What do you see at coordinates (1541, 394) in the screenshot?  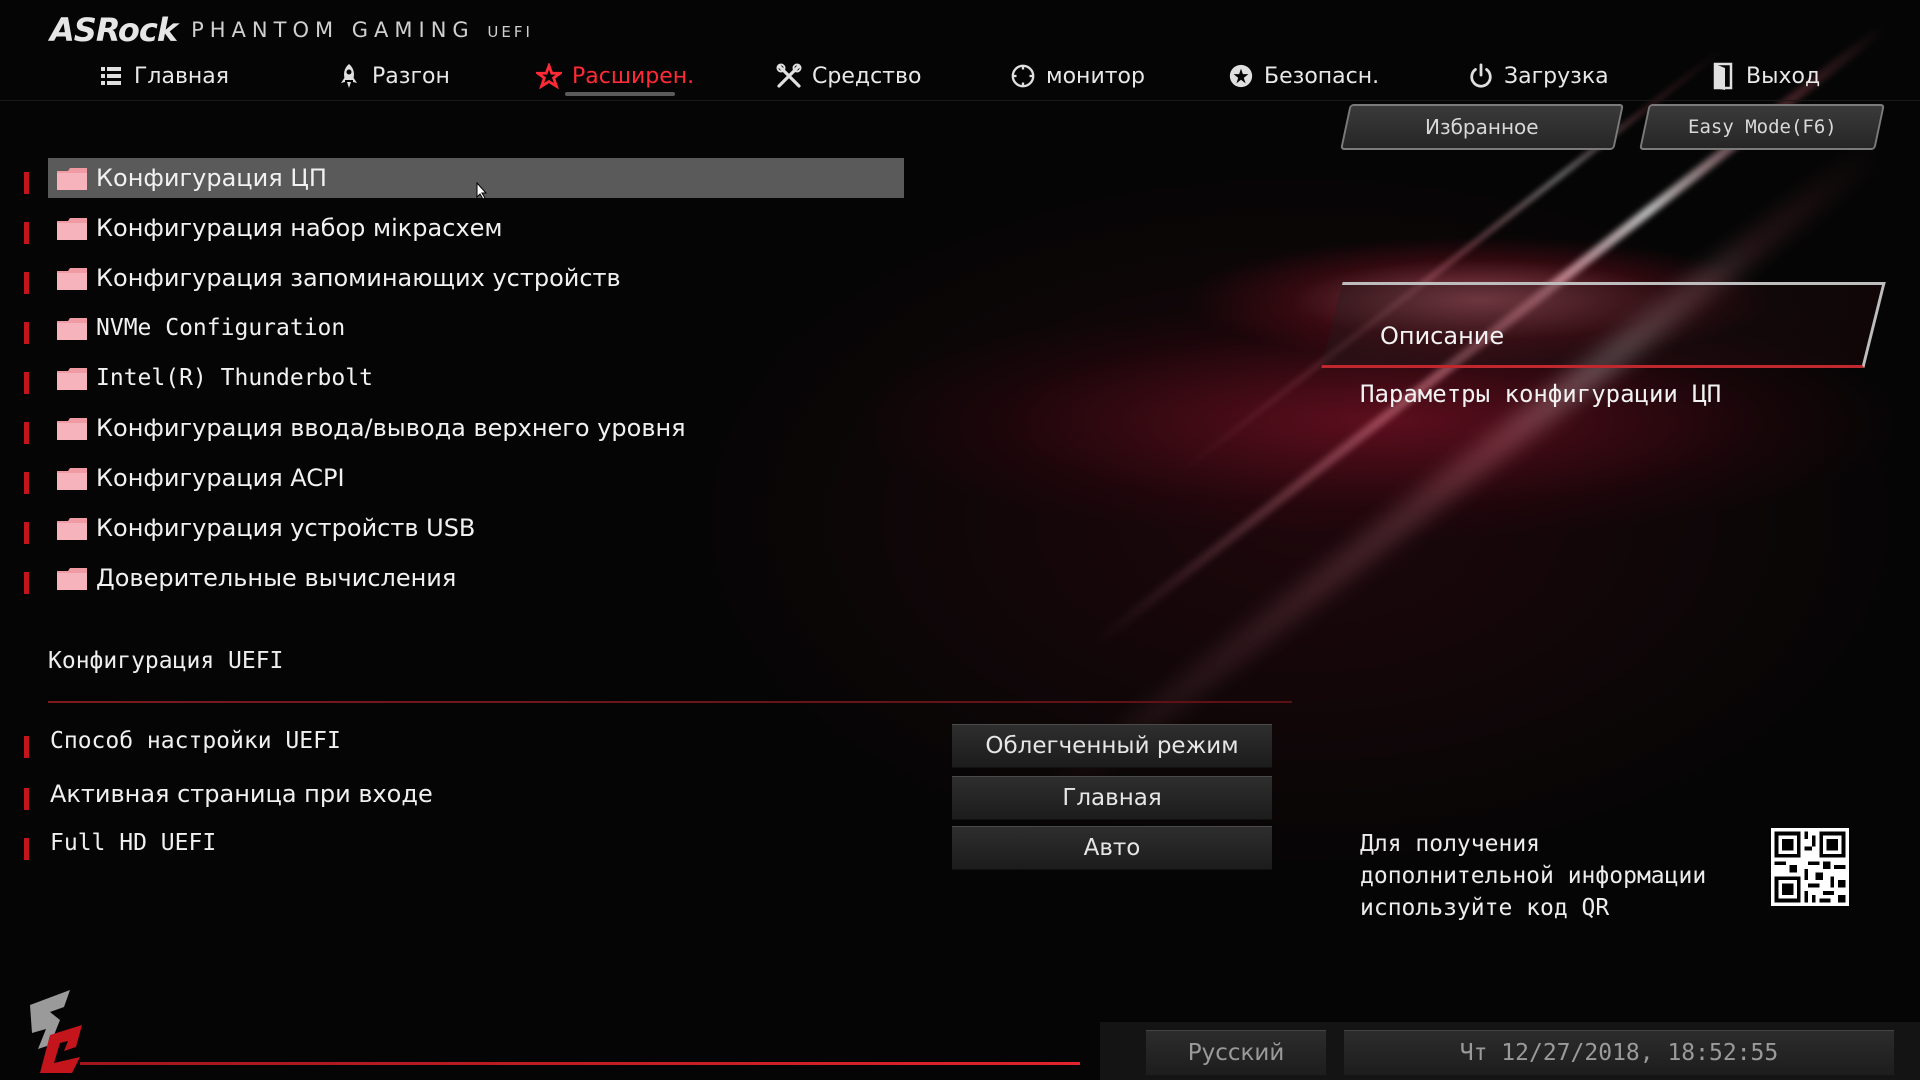 I see `description-text: Параметры конфигурации ЦП` at bounding box center [1541, 394].